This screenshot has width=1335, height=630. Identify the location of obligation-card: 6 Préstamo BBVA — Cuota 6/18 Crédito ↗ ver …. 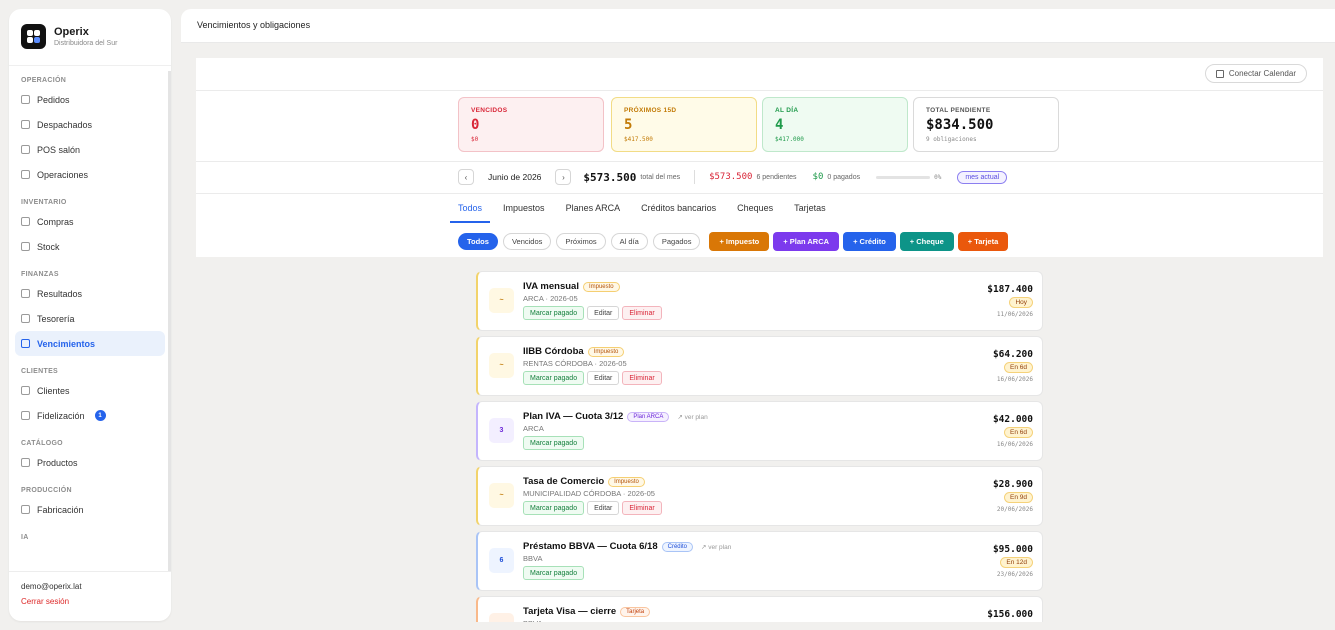
(759, 561).